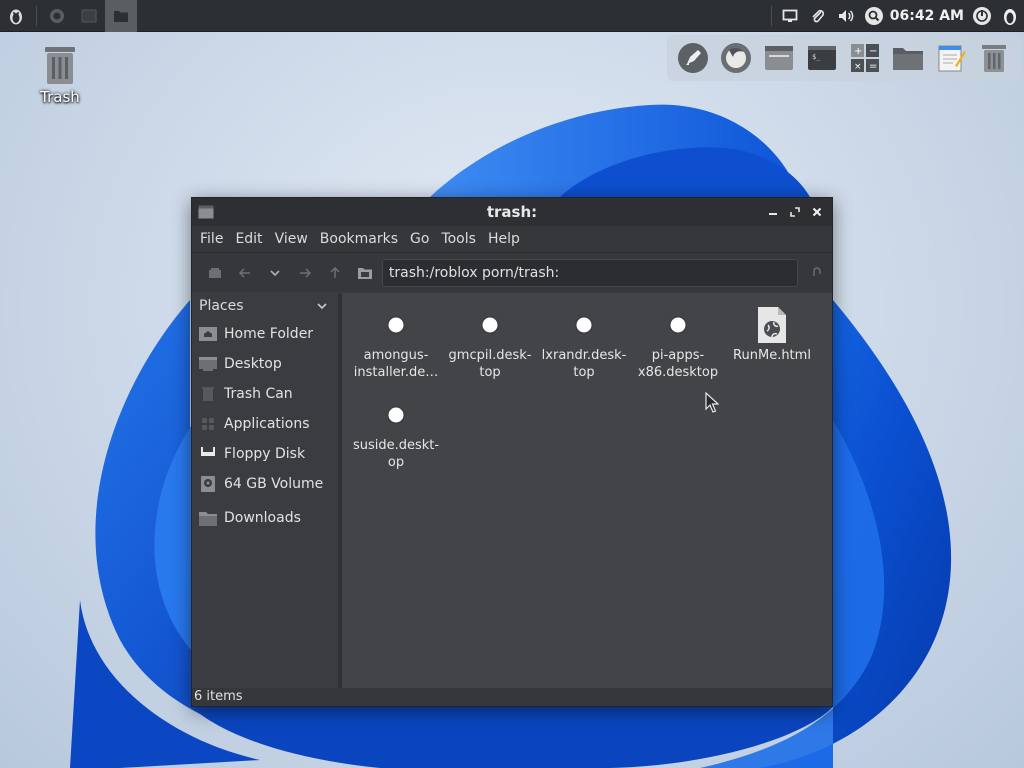 The width and height of the screenshot is (1024, 768). What do you see at coordinates (951, 58) in the screenshot?
I see `dock-notepad` at bounding box center [951, 58].